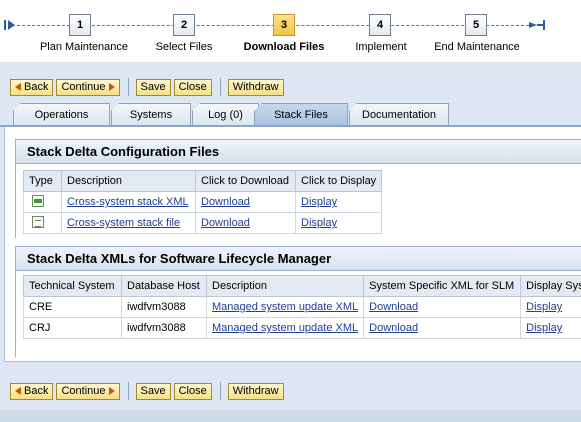 Image resolution: width=581 pixels, height=422 pixels. Describe the element at coordinates (123, 223) in the screenshot. I see `cross-system-stack-file-link: Cross-system stack file` at that location.